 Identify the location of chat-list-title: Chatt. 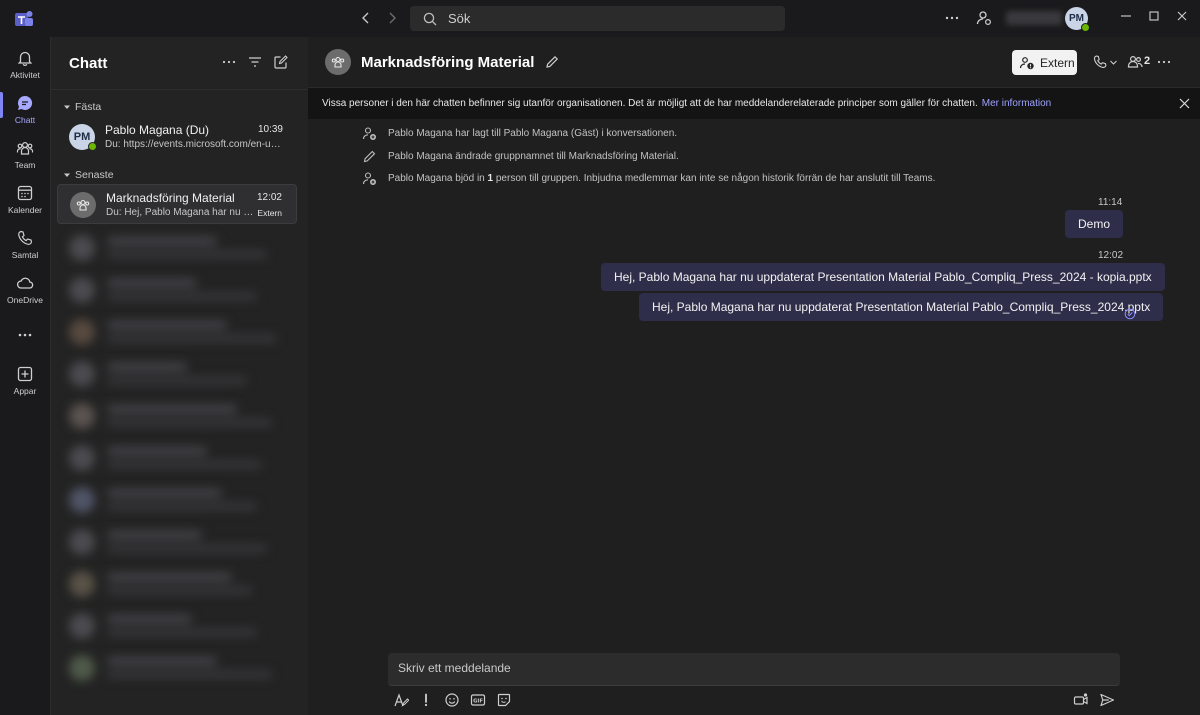
(88, 63).